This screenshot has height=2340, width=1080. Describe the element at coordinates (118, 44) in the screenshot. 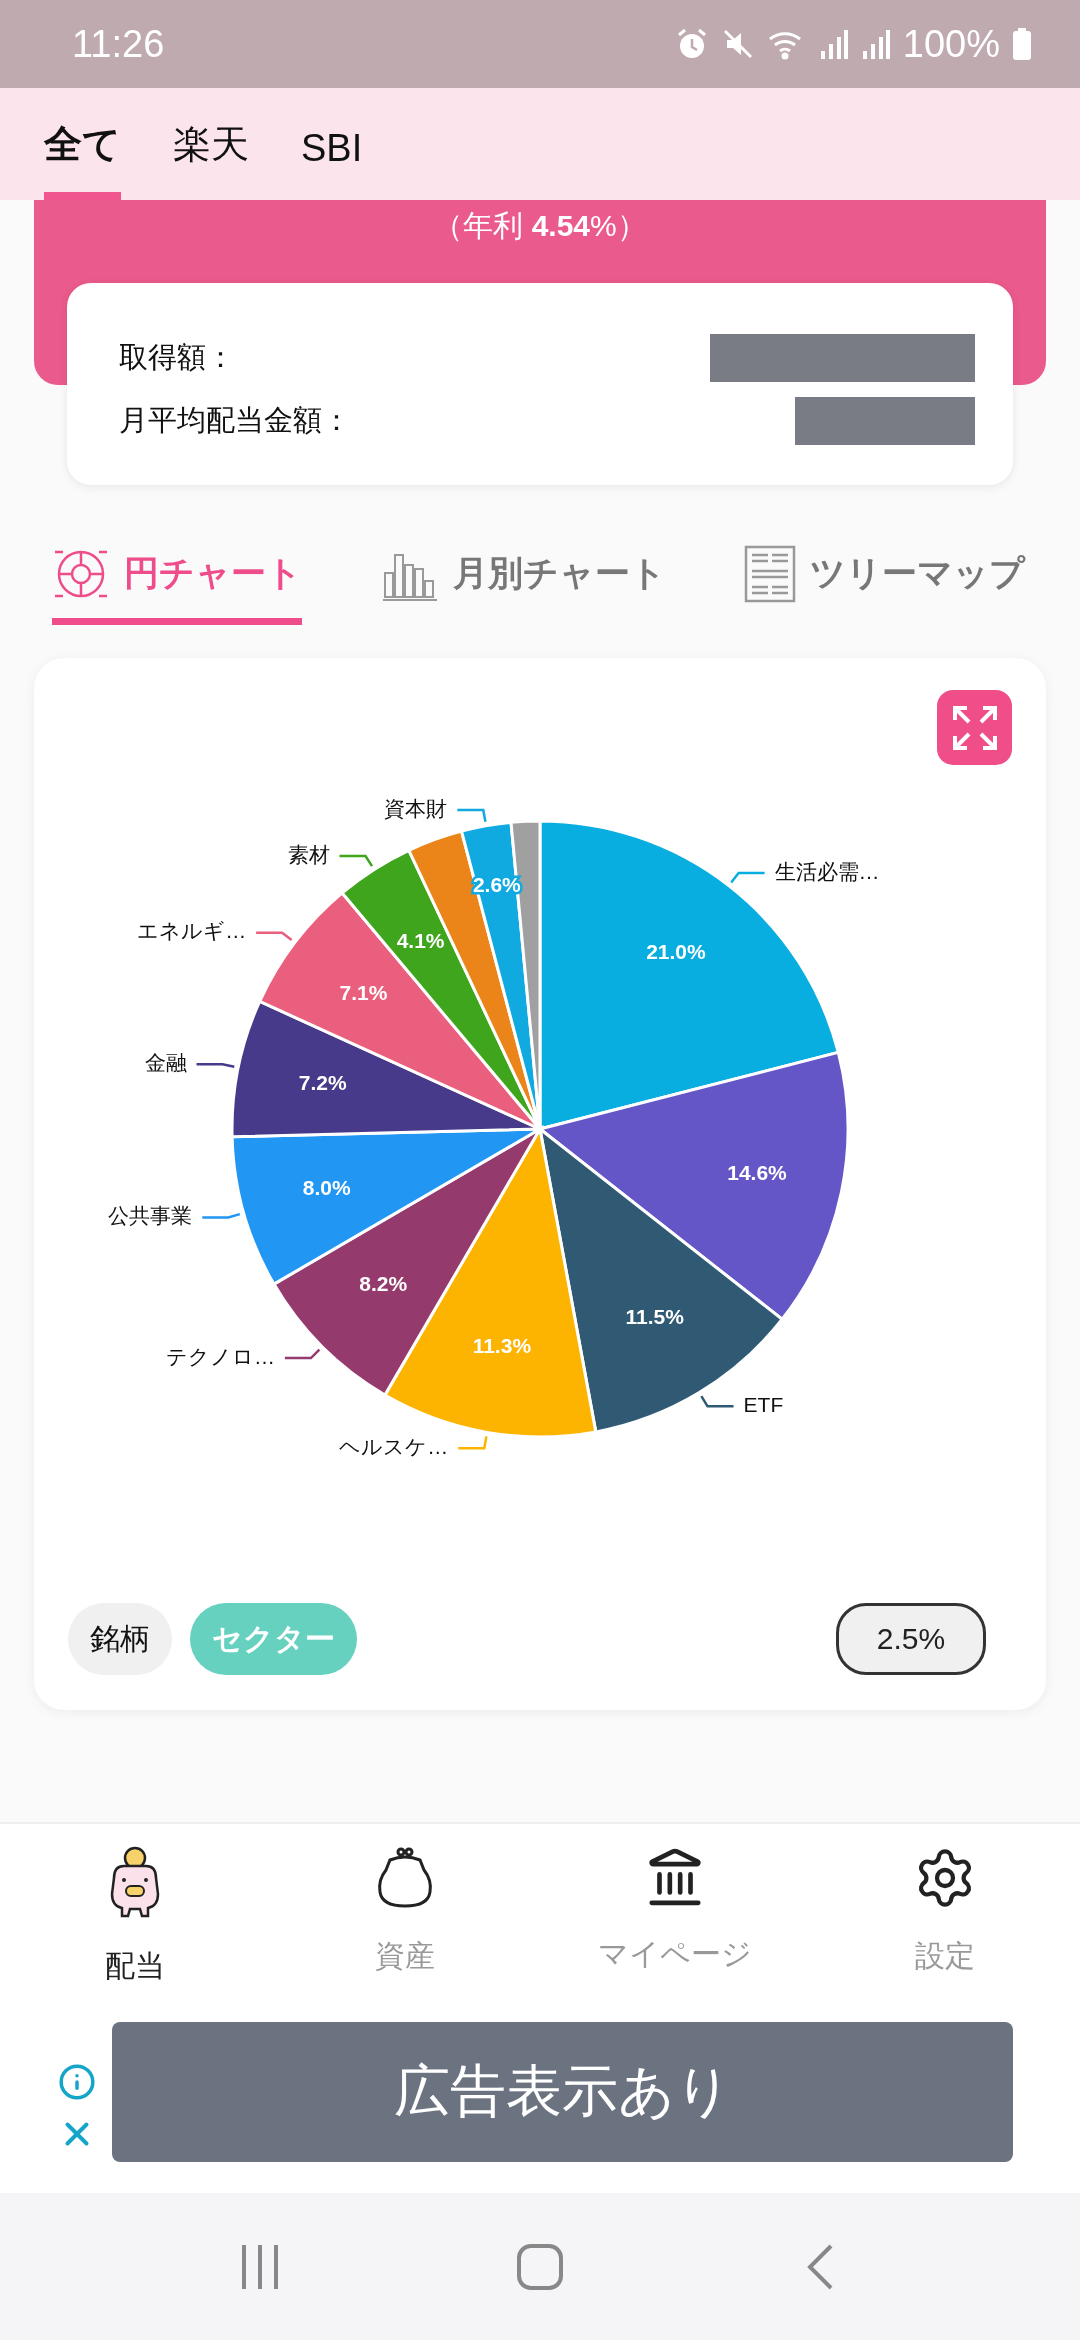

I see `clock-time: 11:26` at that location.